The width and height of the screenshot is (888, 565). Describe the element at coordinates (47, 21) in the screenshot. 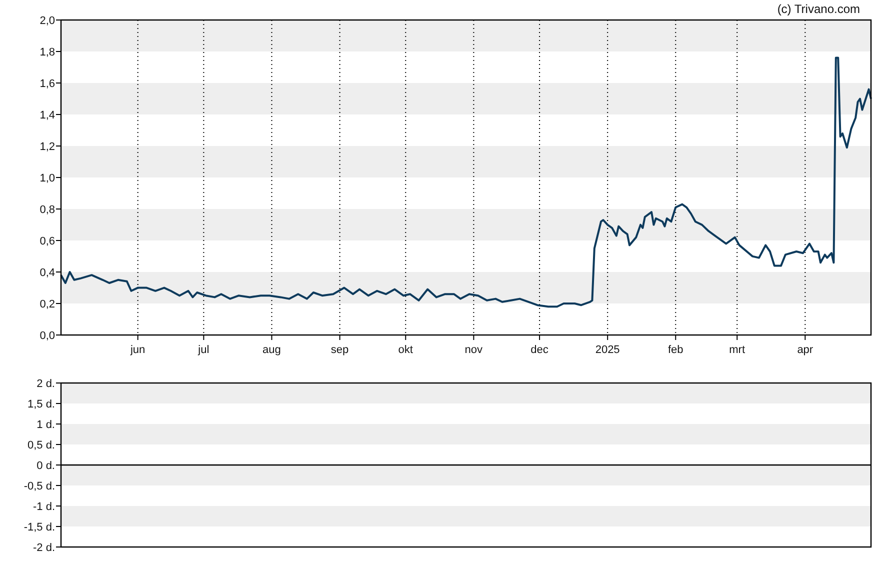

I see `y-axis-label: 2,0` at that location.